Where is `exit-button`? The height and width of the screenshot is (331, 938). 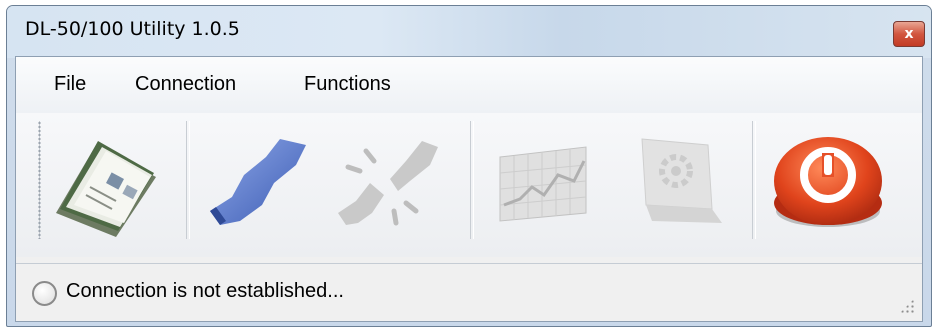
exit-button is located at coordinates (828, 181).